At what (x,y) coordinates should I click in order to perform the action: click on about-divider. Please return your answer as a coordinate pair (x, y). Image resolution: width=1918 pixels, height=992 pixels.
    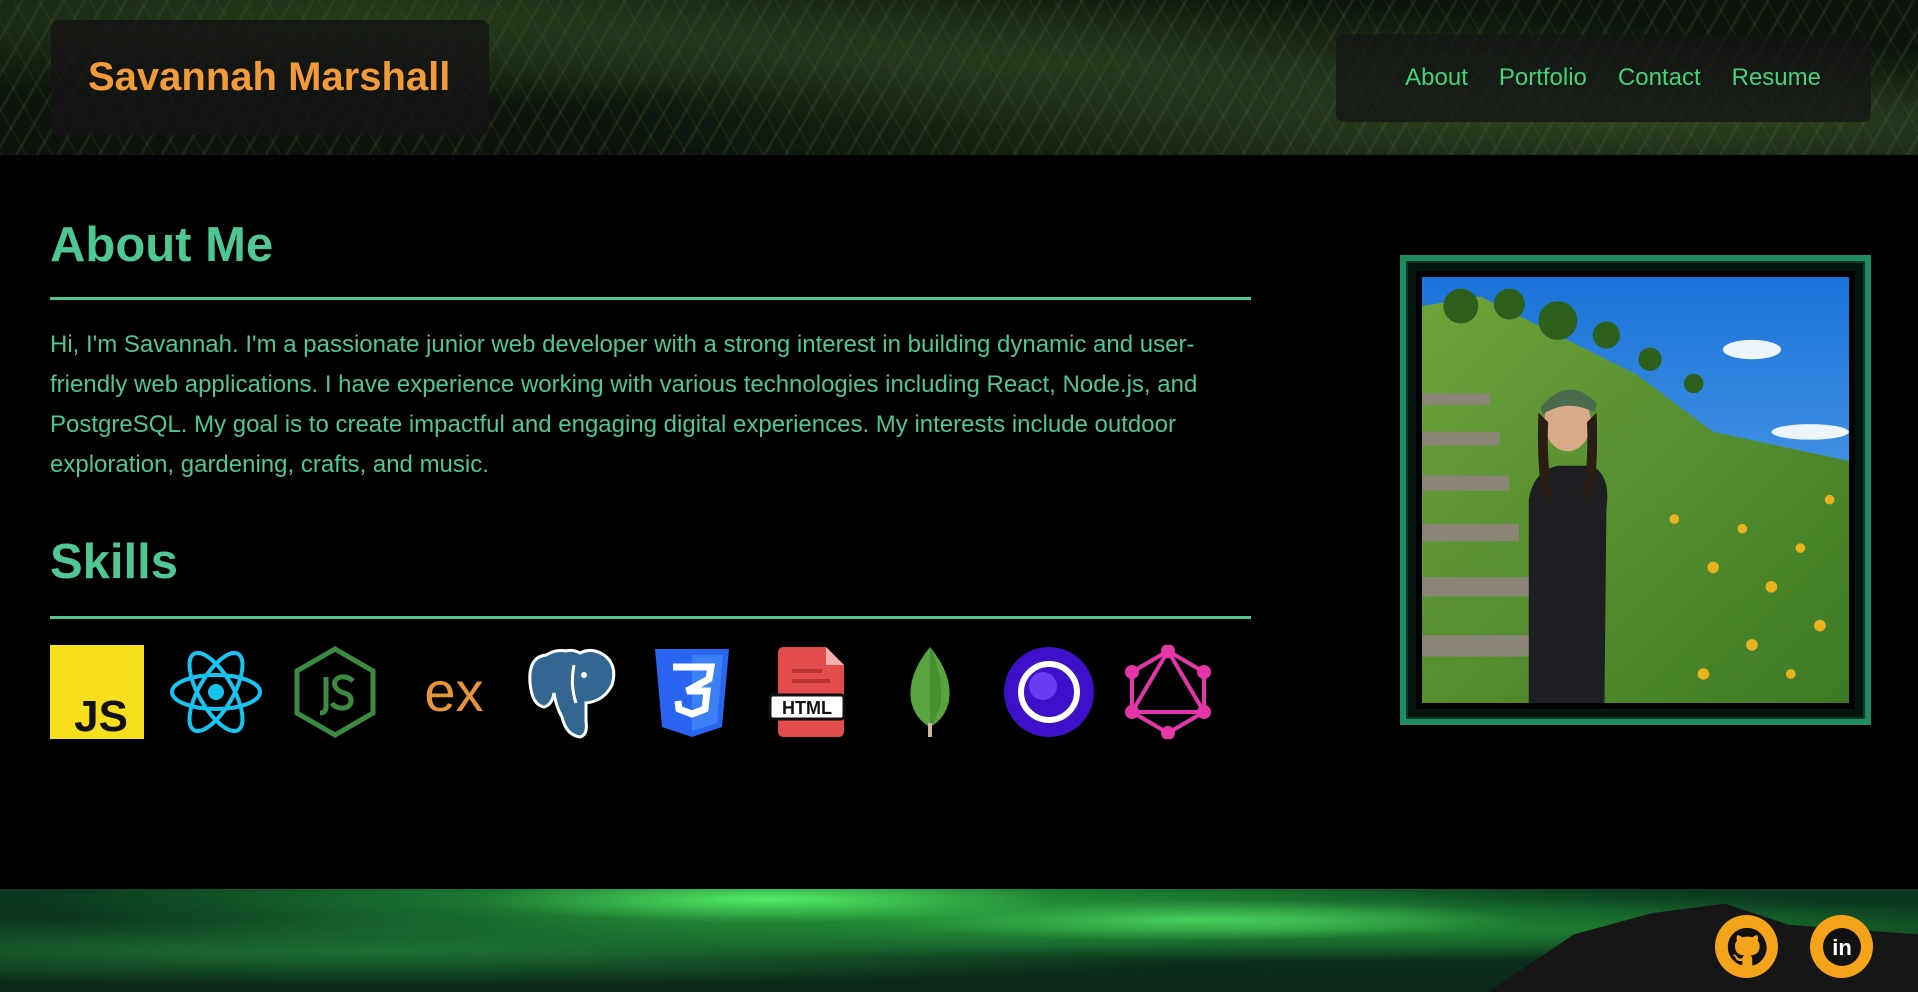
    Looking at the image, I should click on (650, 298).